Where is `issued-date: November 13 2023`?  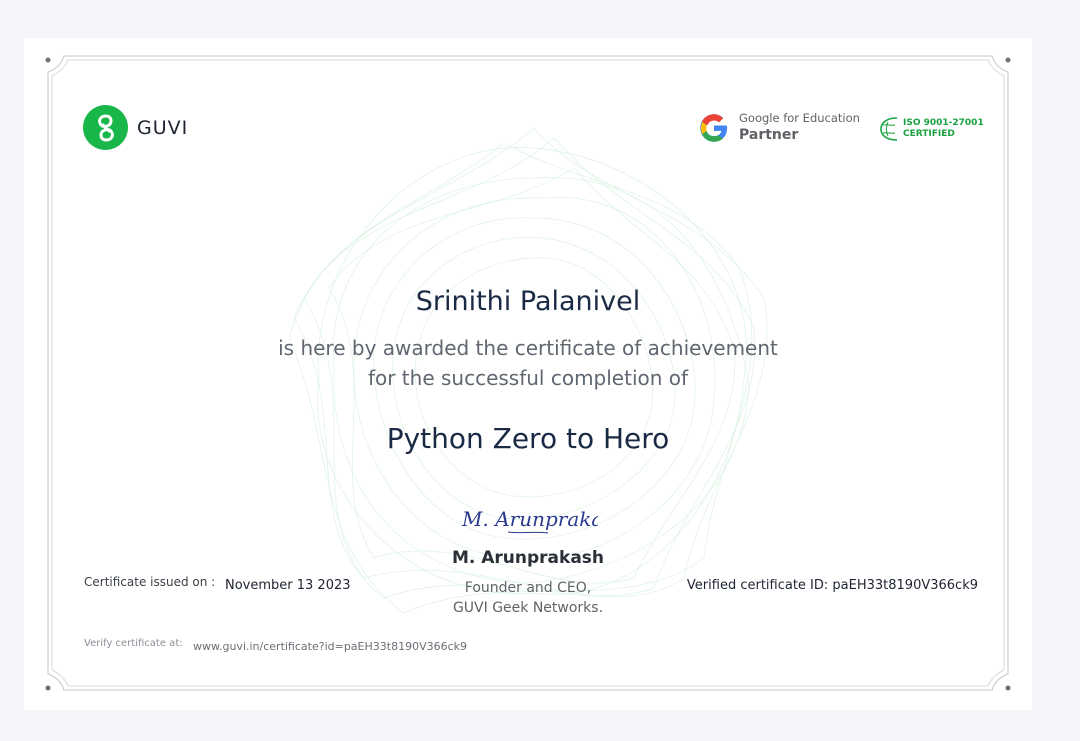 issued-date: November 13 2023 is located at coordinates (288, 585).